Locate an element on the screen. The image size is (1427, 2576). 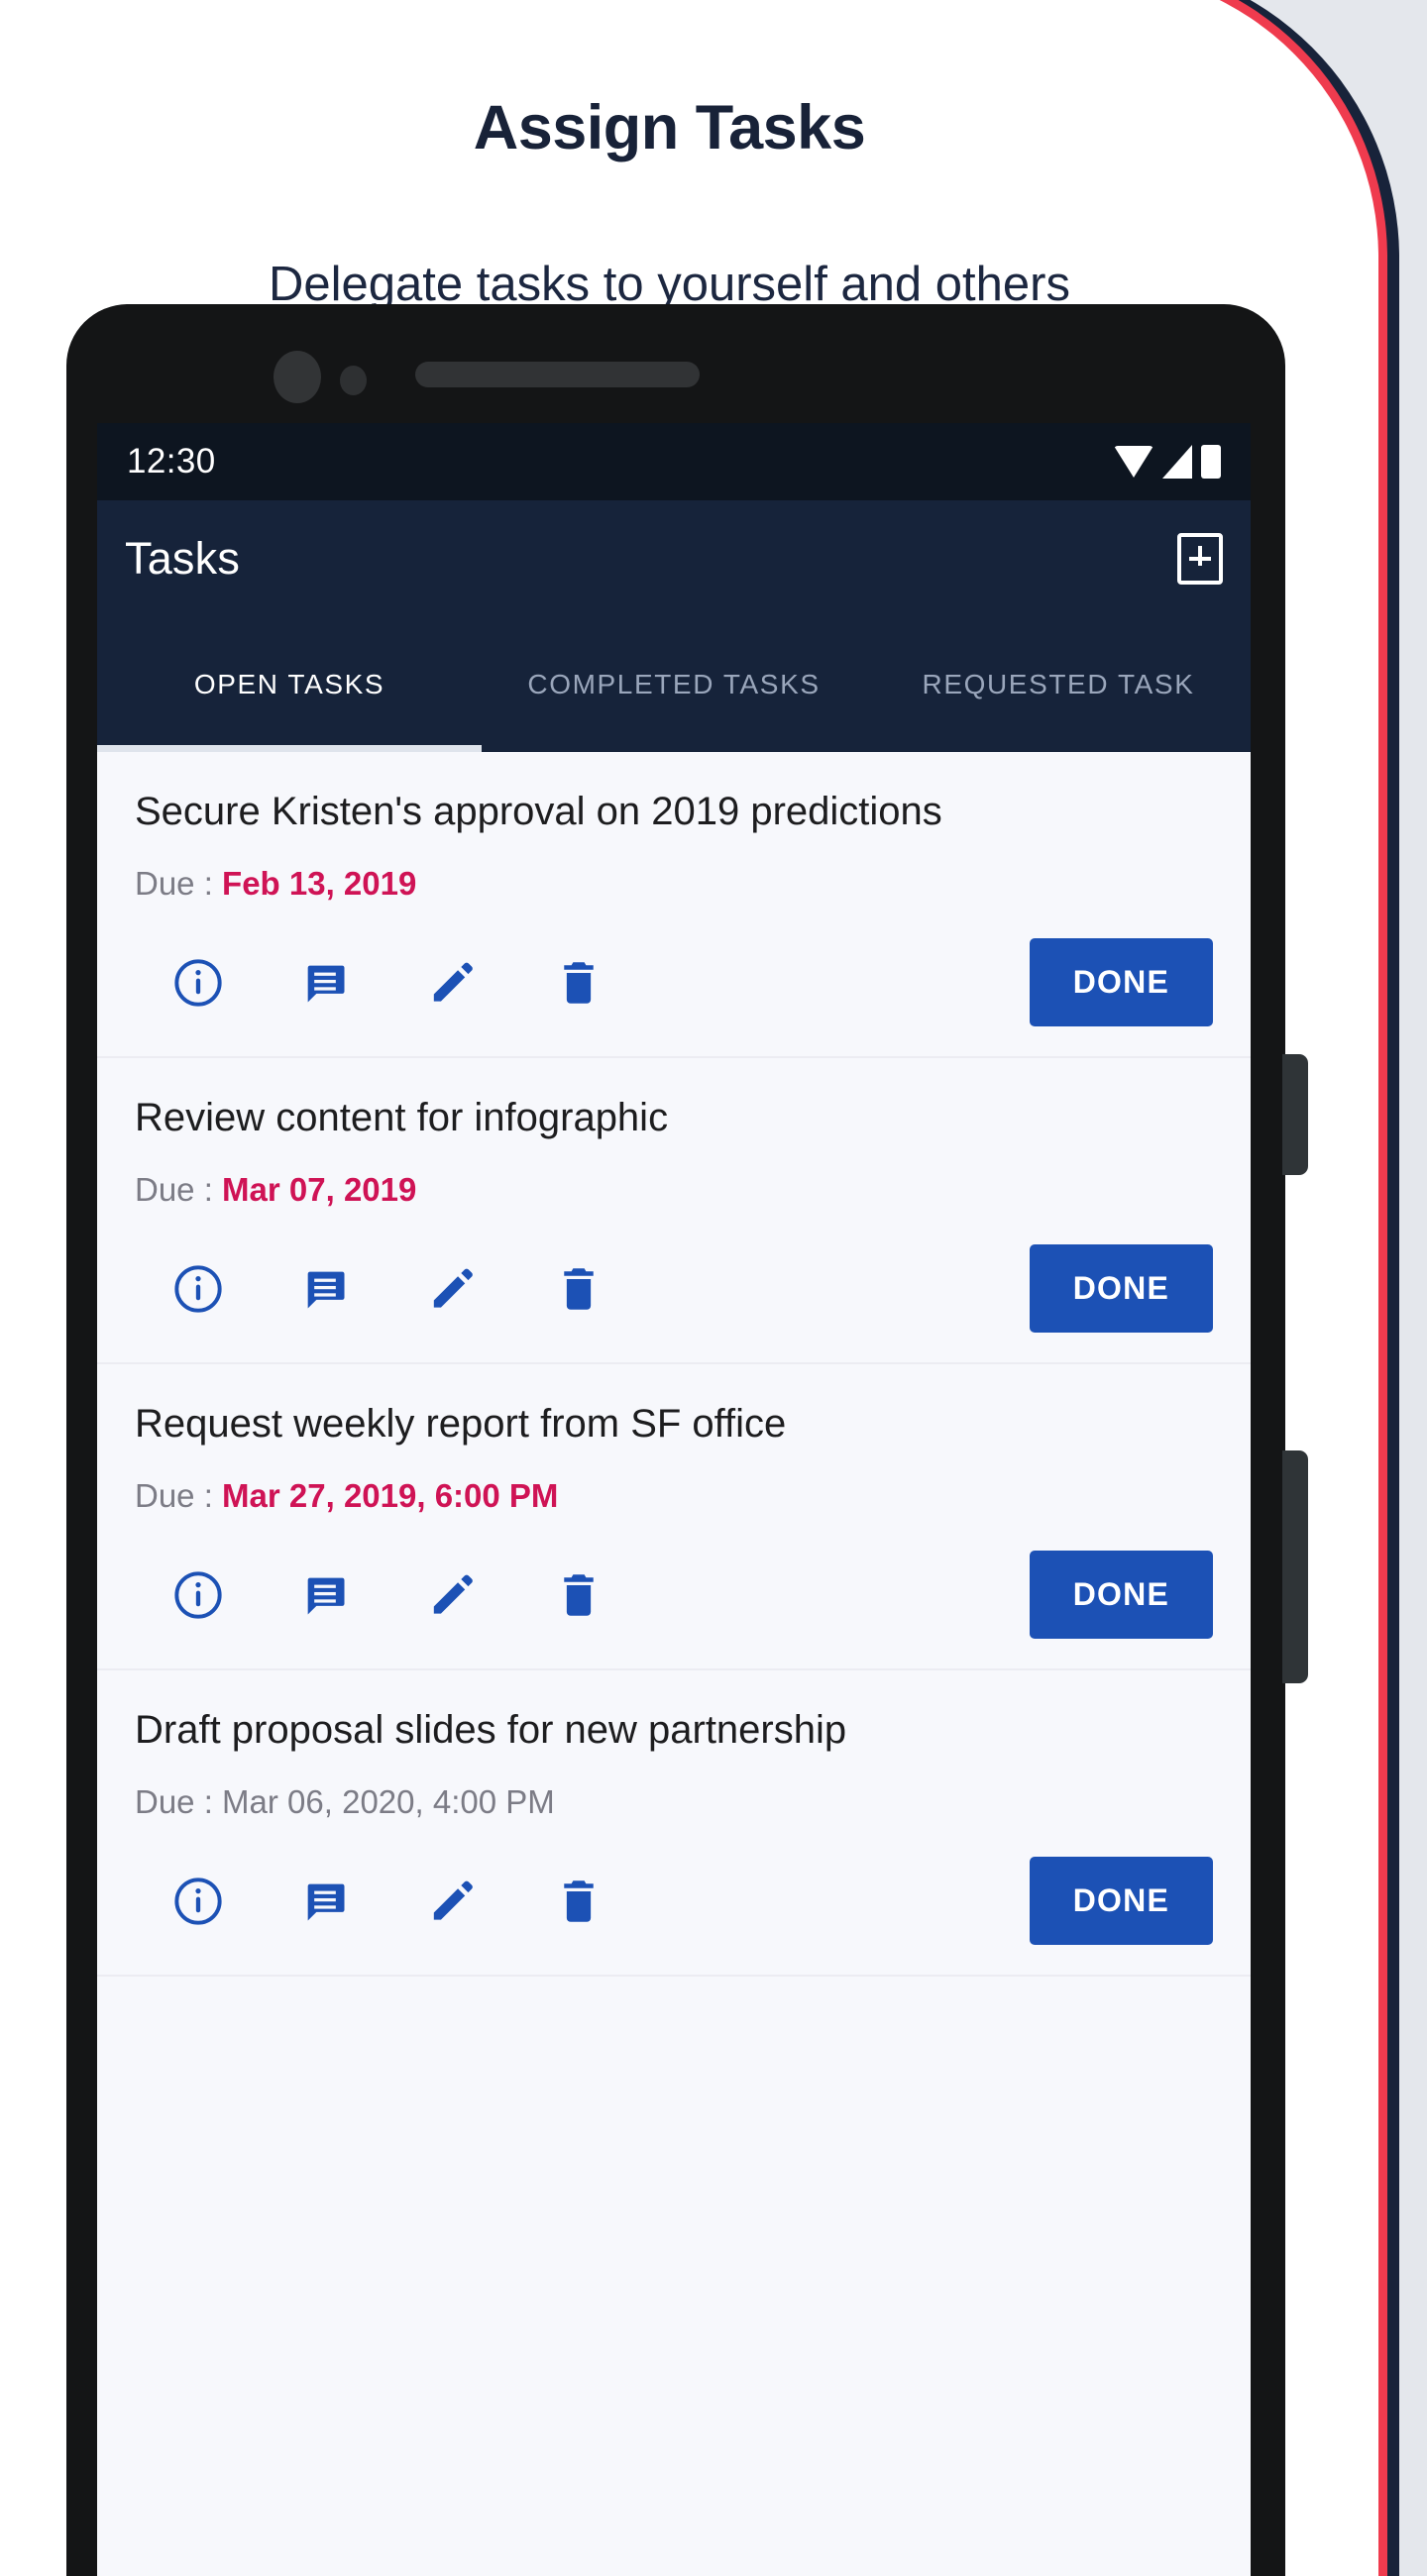
sensor-dot-icon is located at coordinates (353, 381).